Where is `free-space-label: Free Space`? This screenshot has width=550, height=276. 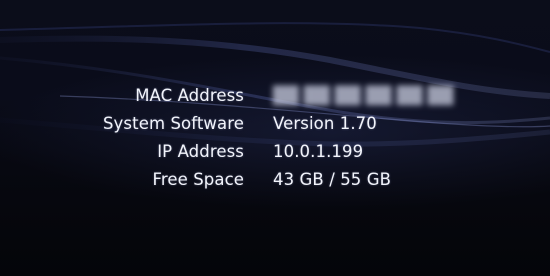 free-space-label: Free Space is located at coordinates (198, 179).